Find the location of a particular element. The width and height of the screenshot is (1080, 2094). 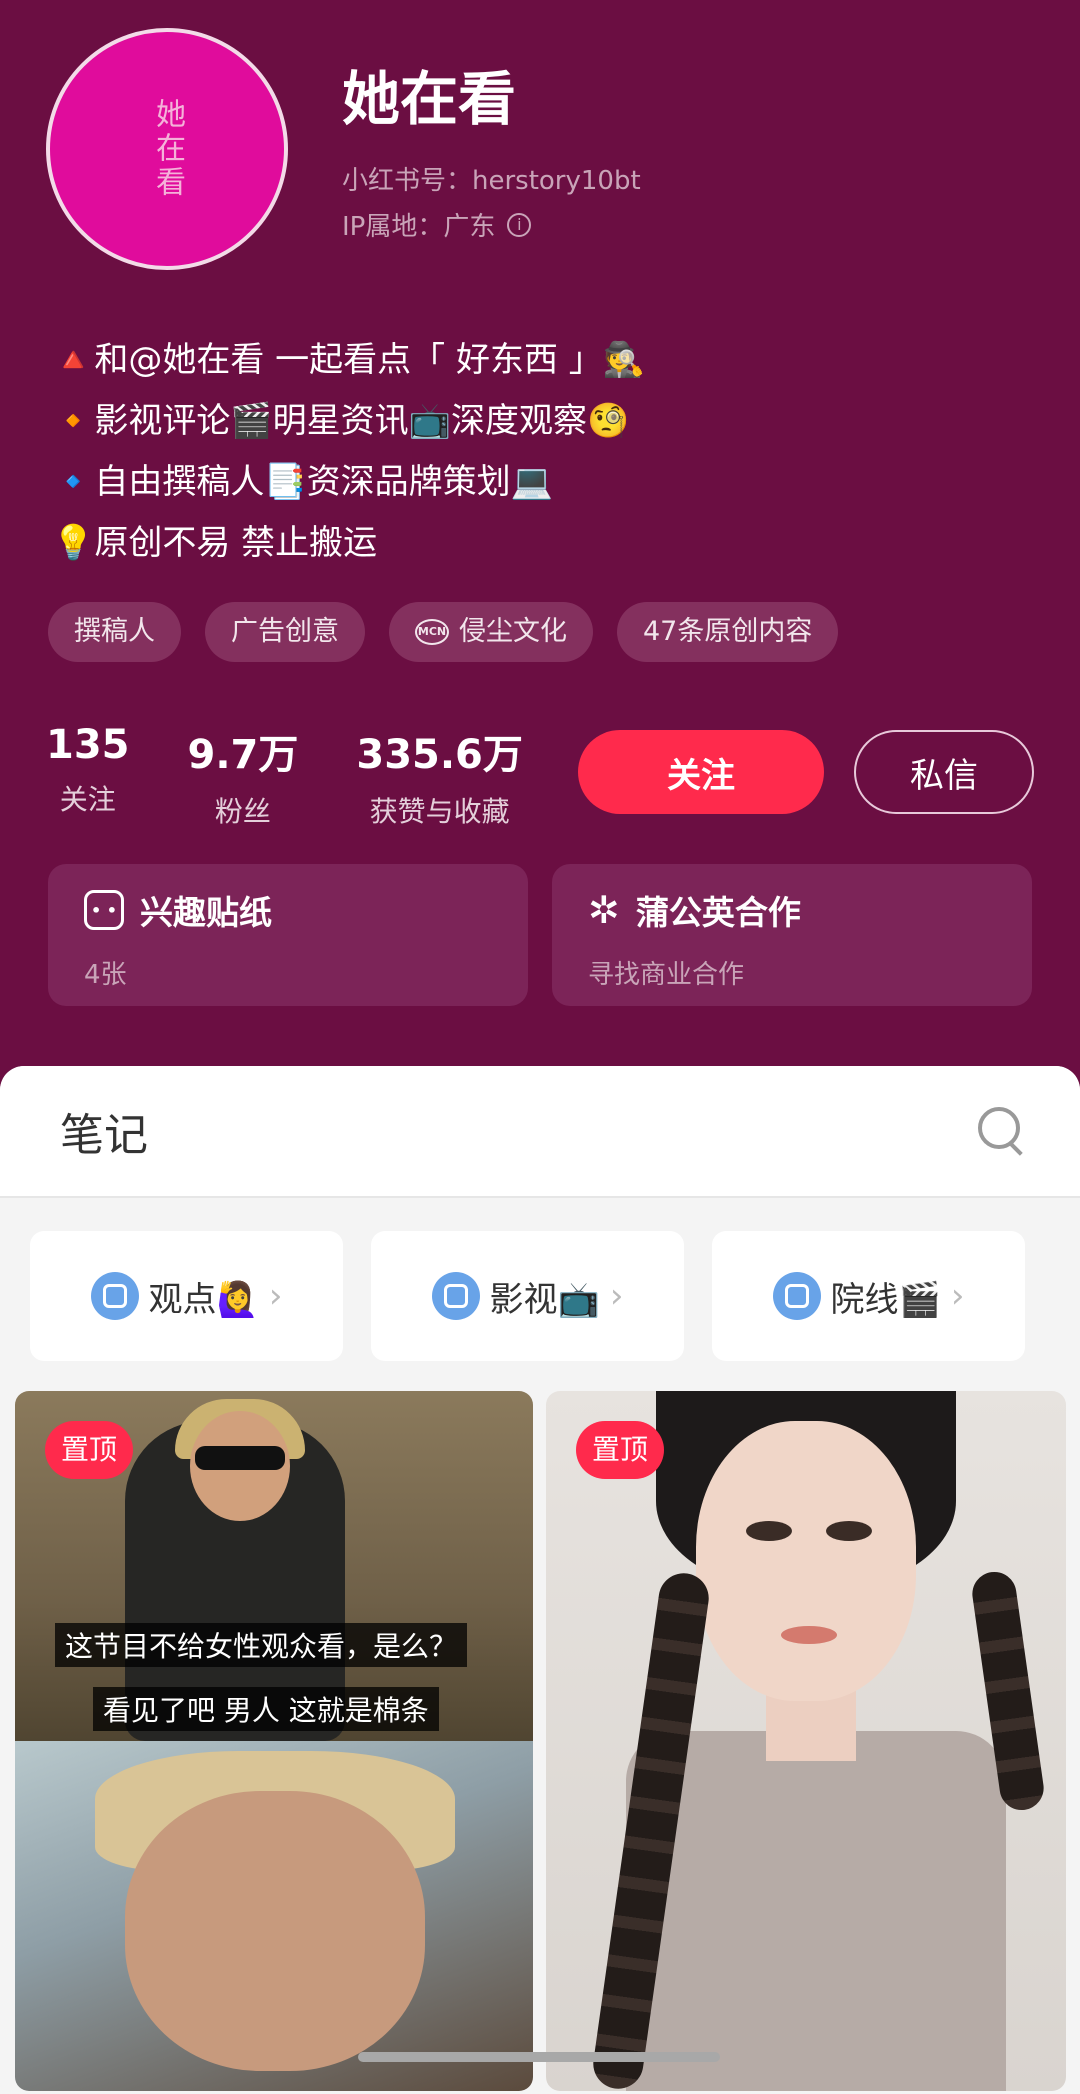

collections: 观点🙋‍♀️ › 影视📺 › 院线🎬 › is located at coordinates (527, 1296).